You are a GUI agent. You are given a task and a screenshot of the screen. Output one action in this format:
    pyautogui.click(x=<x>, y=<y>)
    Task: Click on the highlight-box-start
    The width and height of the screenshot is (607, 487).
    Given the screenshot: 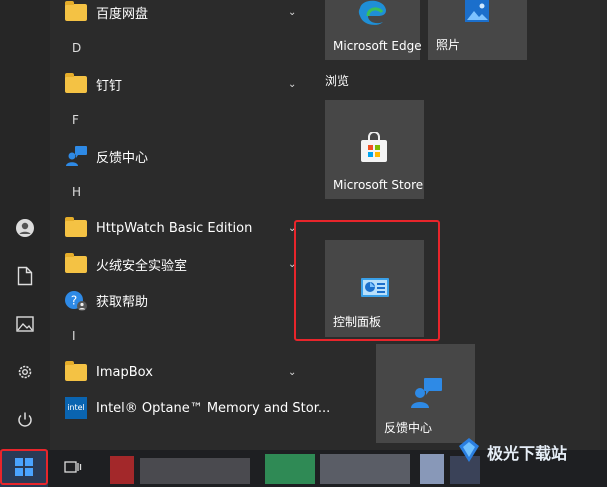 What is the action you would take?
    pyautogui.click(x=24, y=467)
    